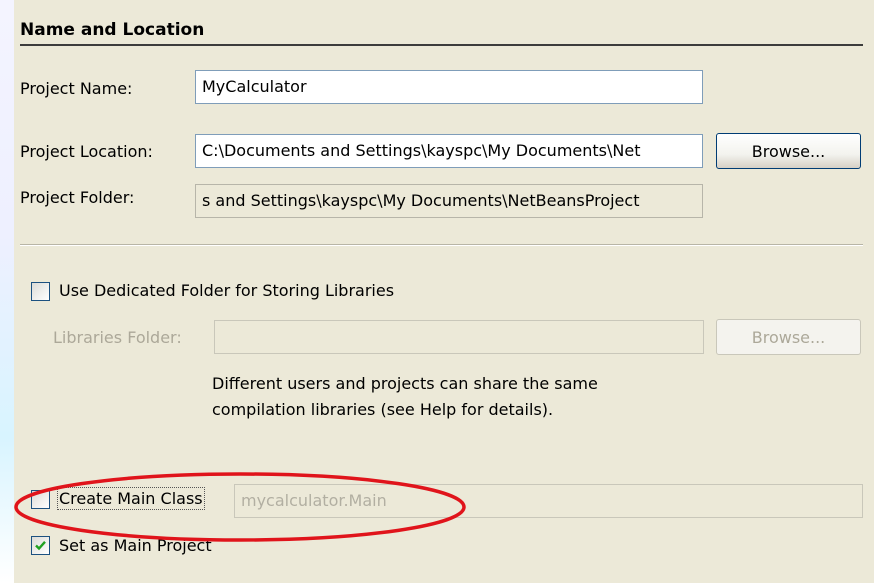 The width and height of the screenshot is (874, 583). What do you see at coordinates (135, 545) in the screenshot?
I see `set-main-project-label: Set as Main Project` at bounding box center [135, 545].